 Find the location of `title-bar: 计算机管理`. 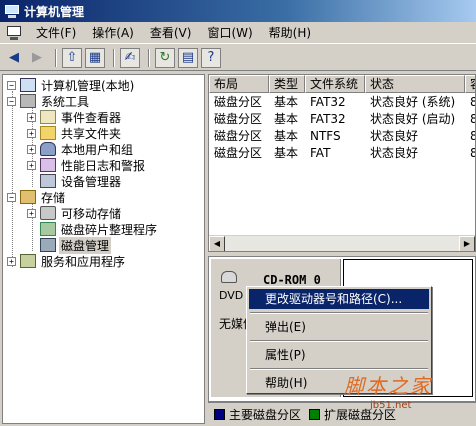

title-bar: 计算机管理 is located at coordinates (238, 11).